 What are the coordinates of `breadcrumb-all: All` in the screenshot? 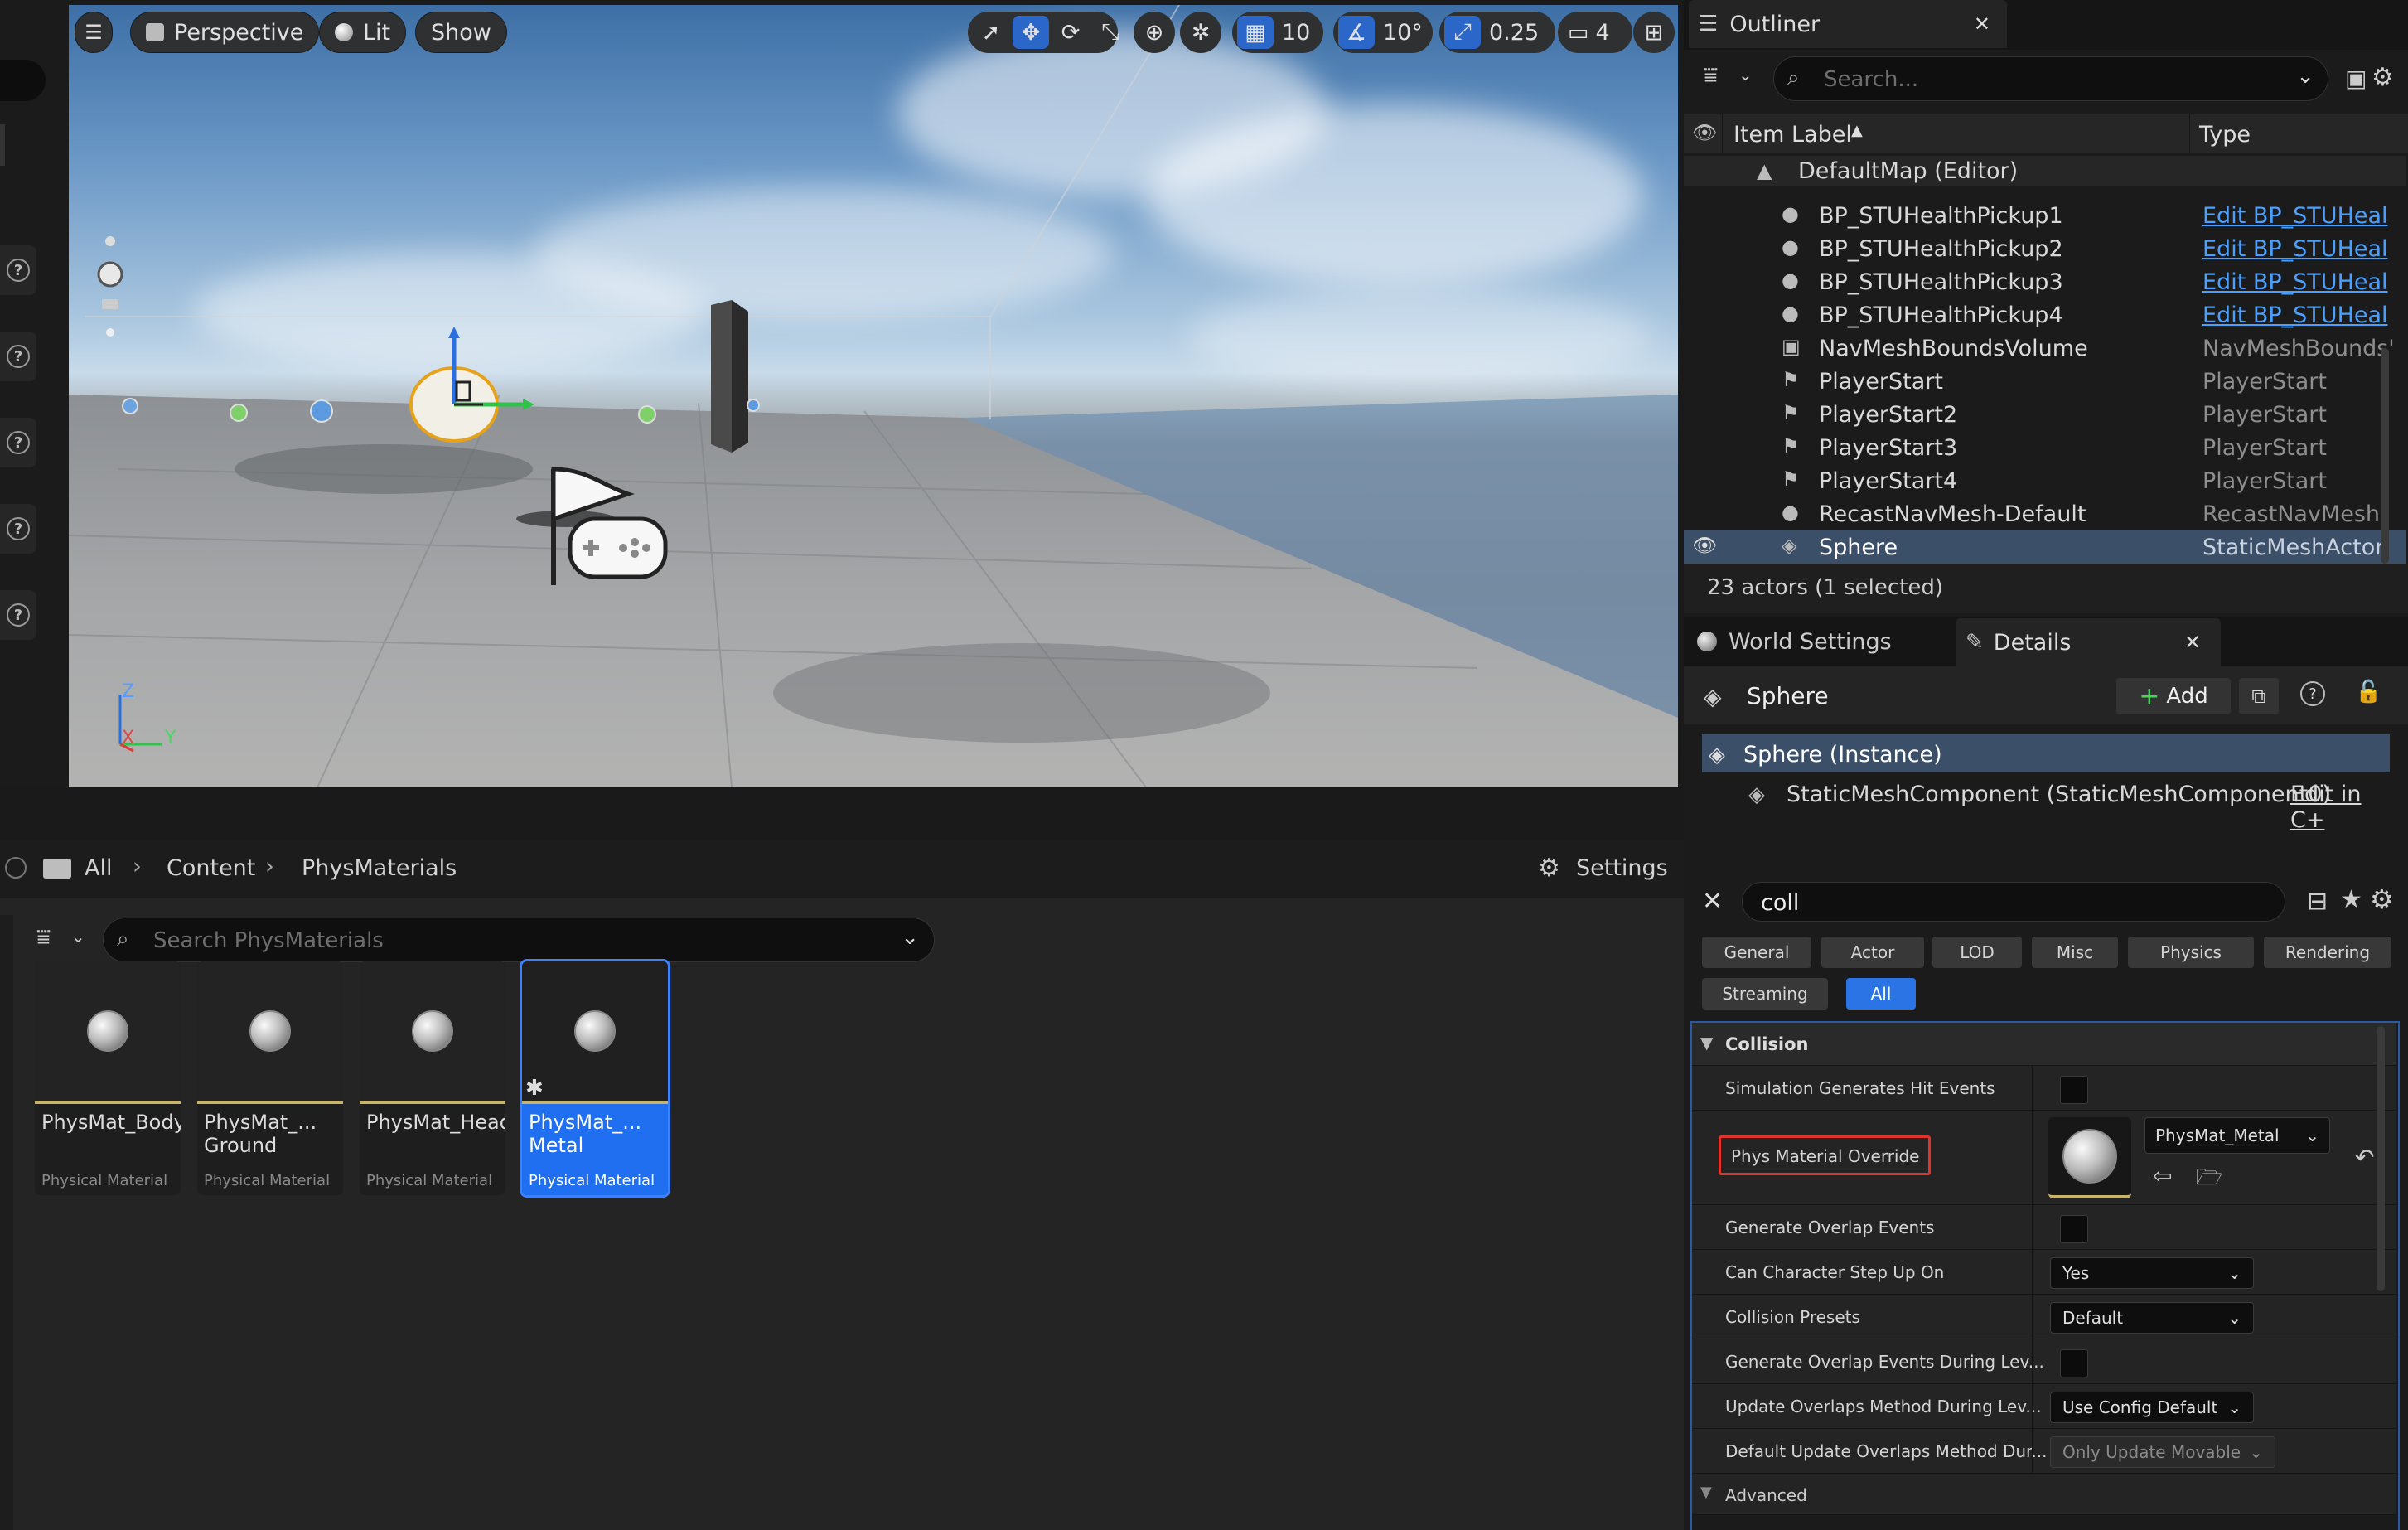 It's located at (98, 868).